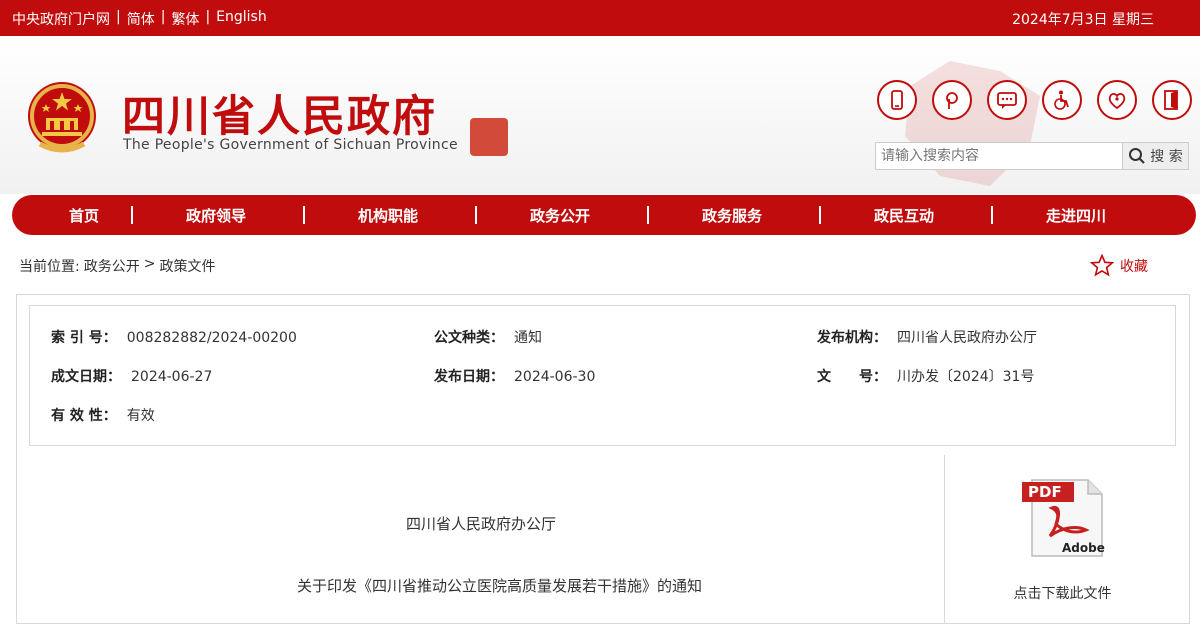 The image size is (1200, 624). What do you see at coordinates (49, 267) in the screenshot?
I see `breadcrumb-prefix: 当前位置:` at bounding box center [49, 267].